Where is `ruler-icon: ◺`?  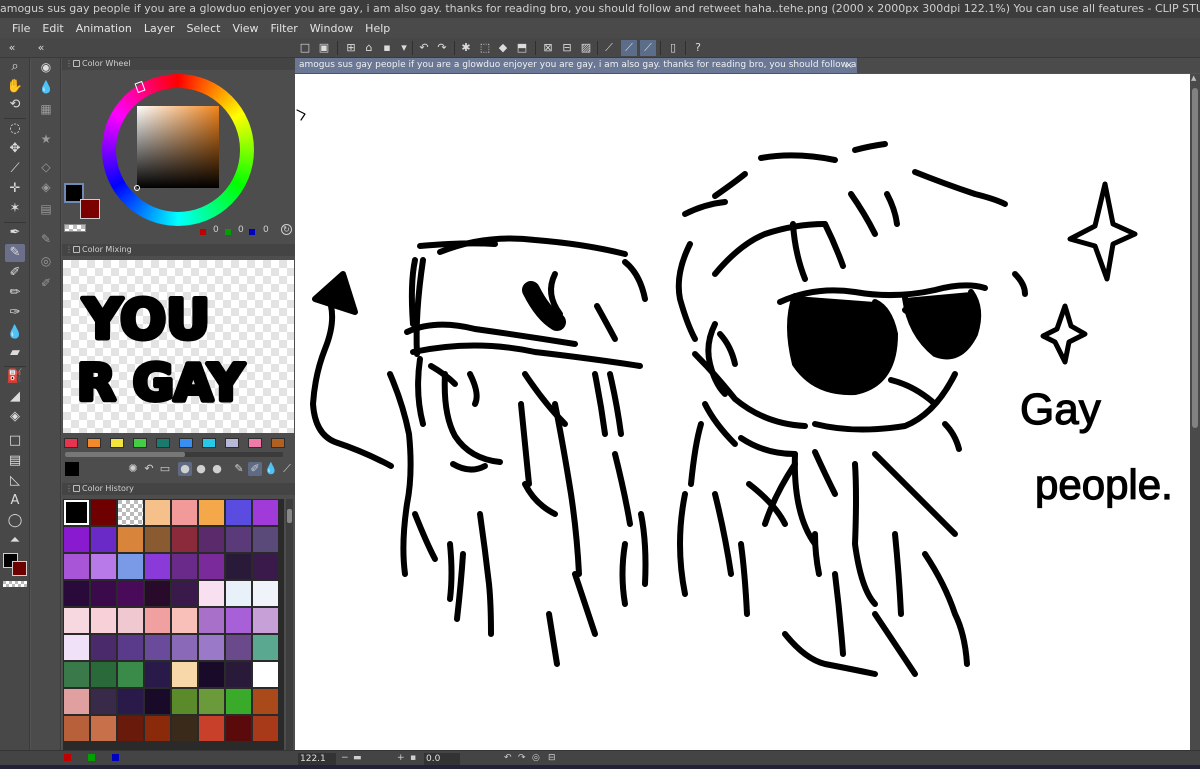 ruler-icon: ◺ is located at coordinates (15, 481).